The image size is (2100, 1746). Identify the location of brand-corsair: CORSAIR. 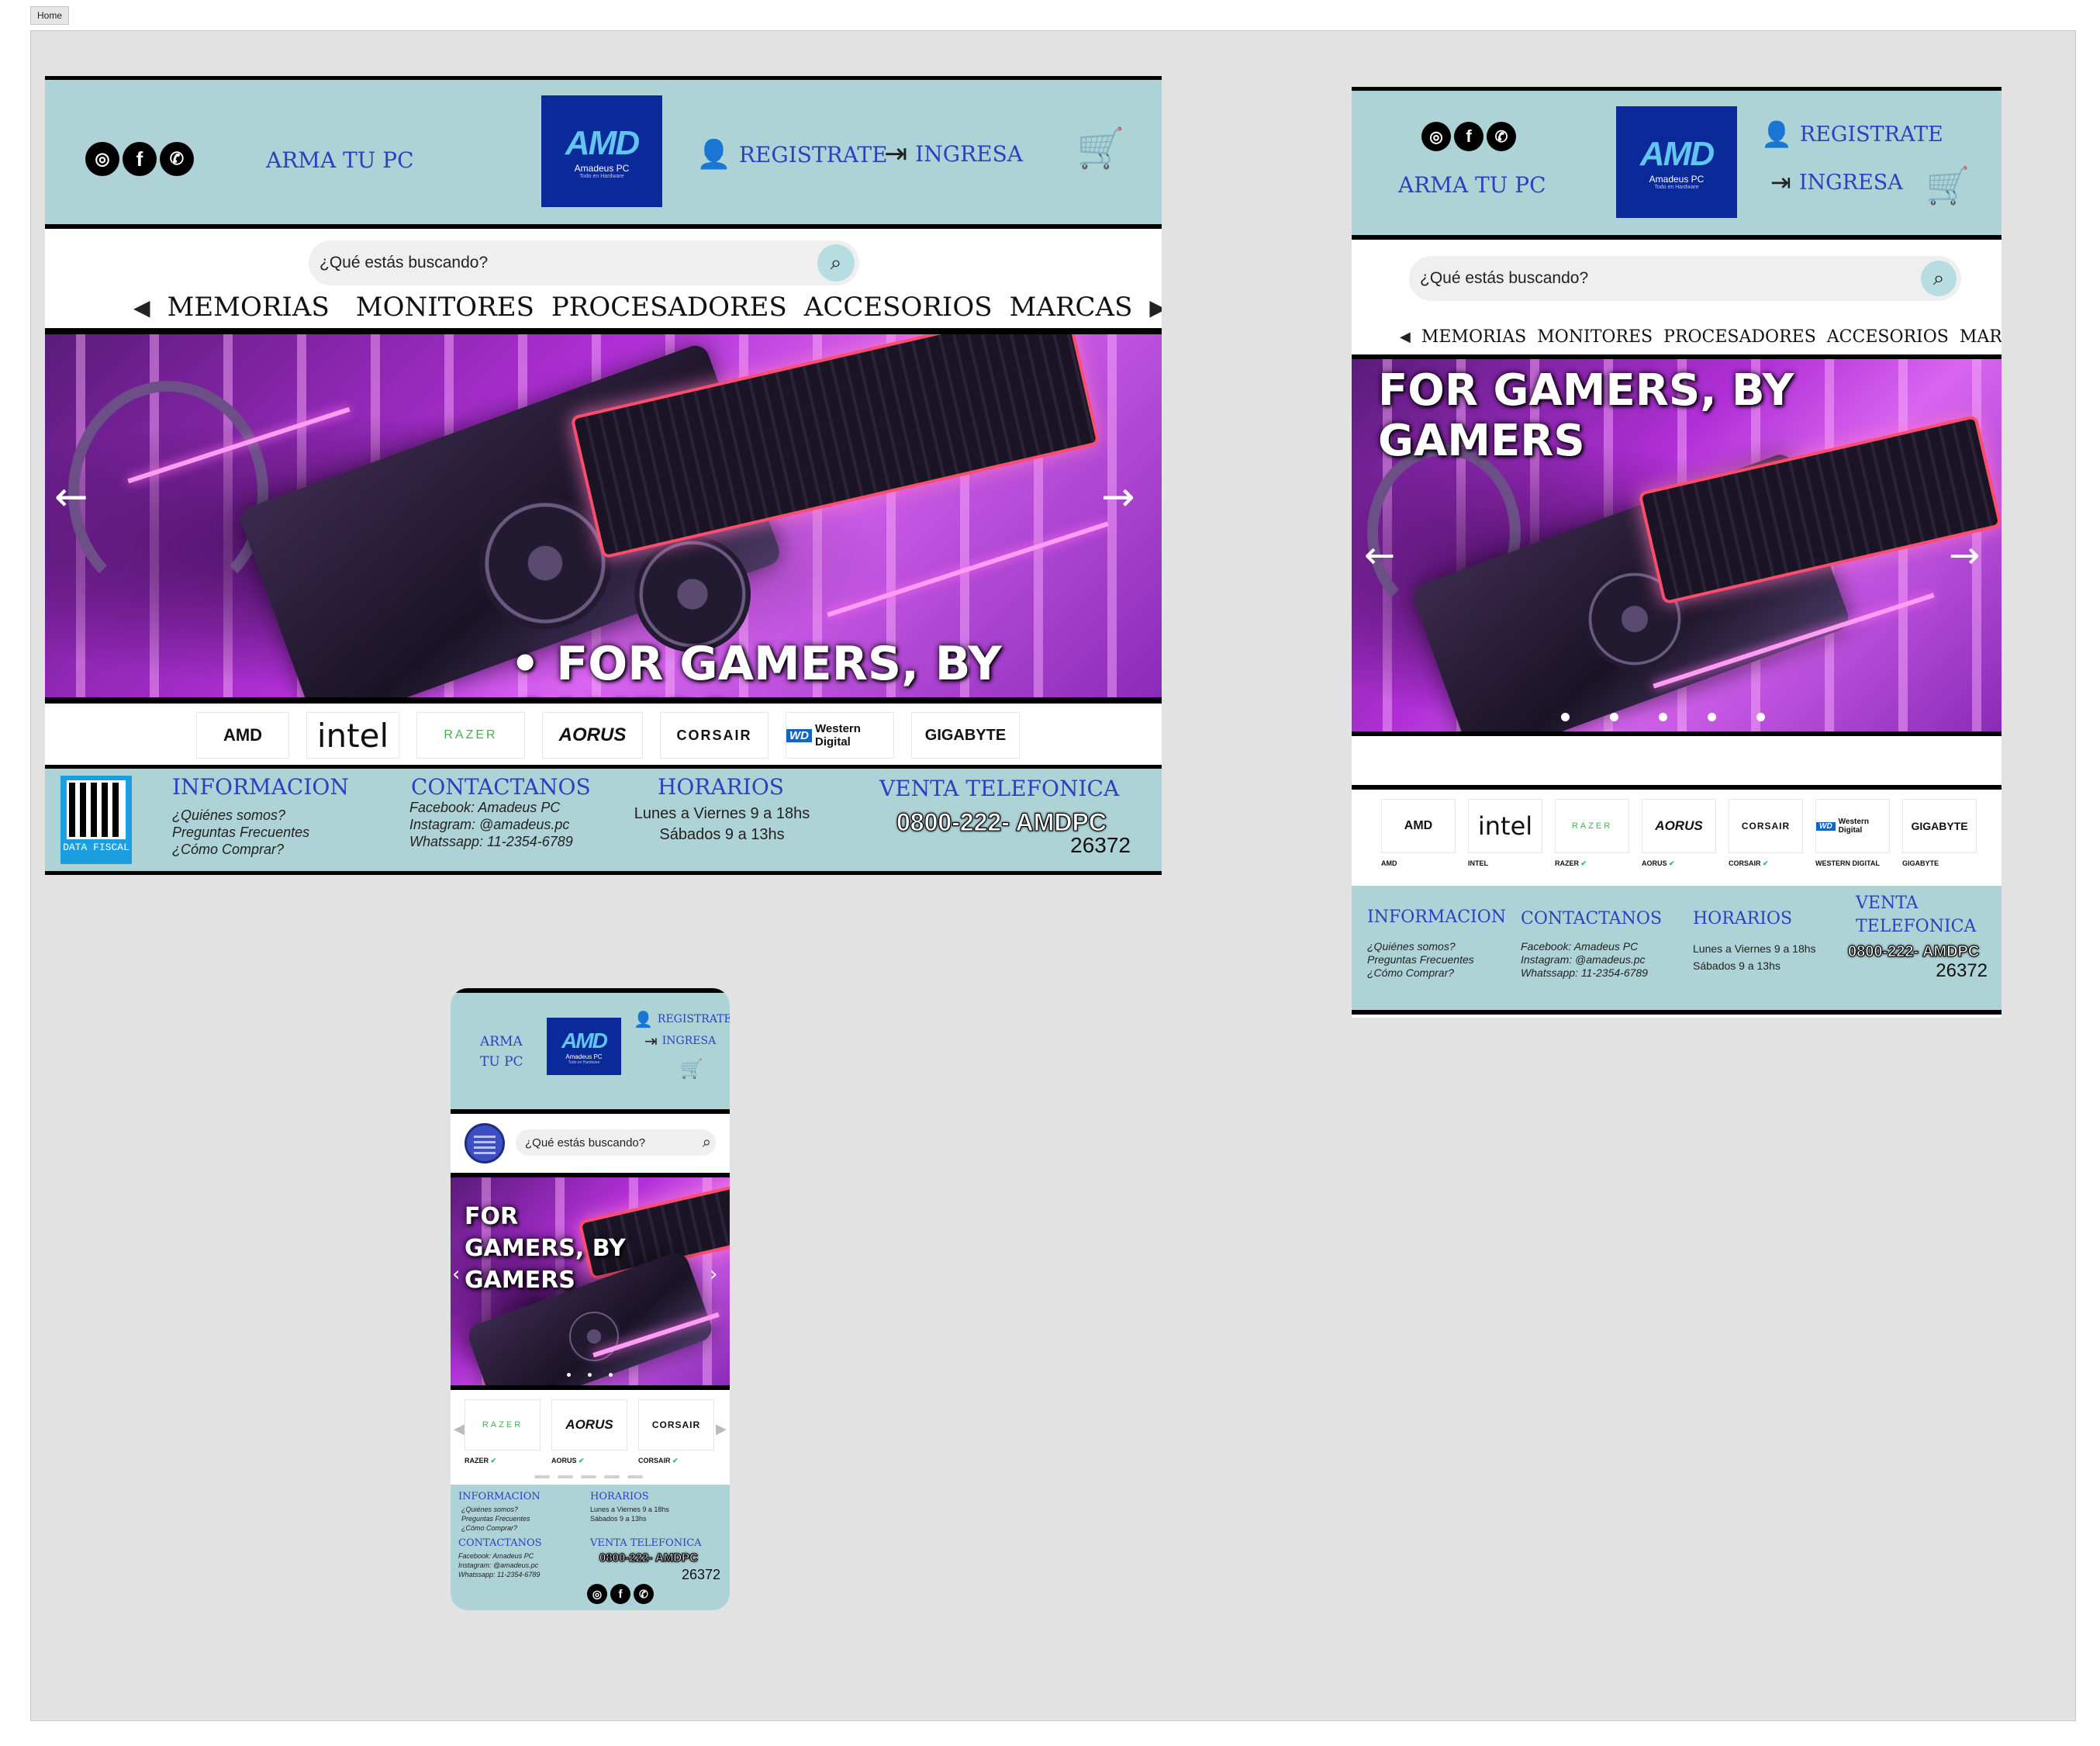
(714, 735).